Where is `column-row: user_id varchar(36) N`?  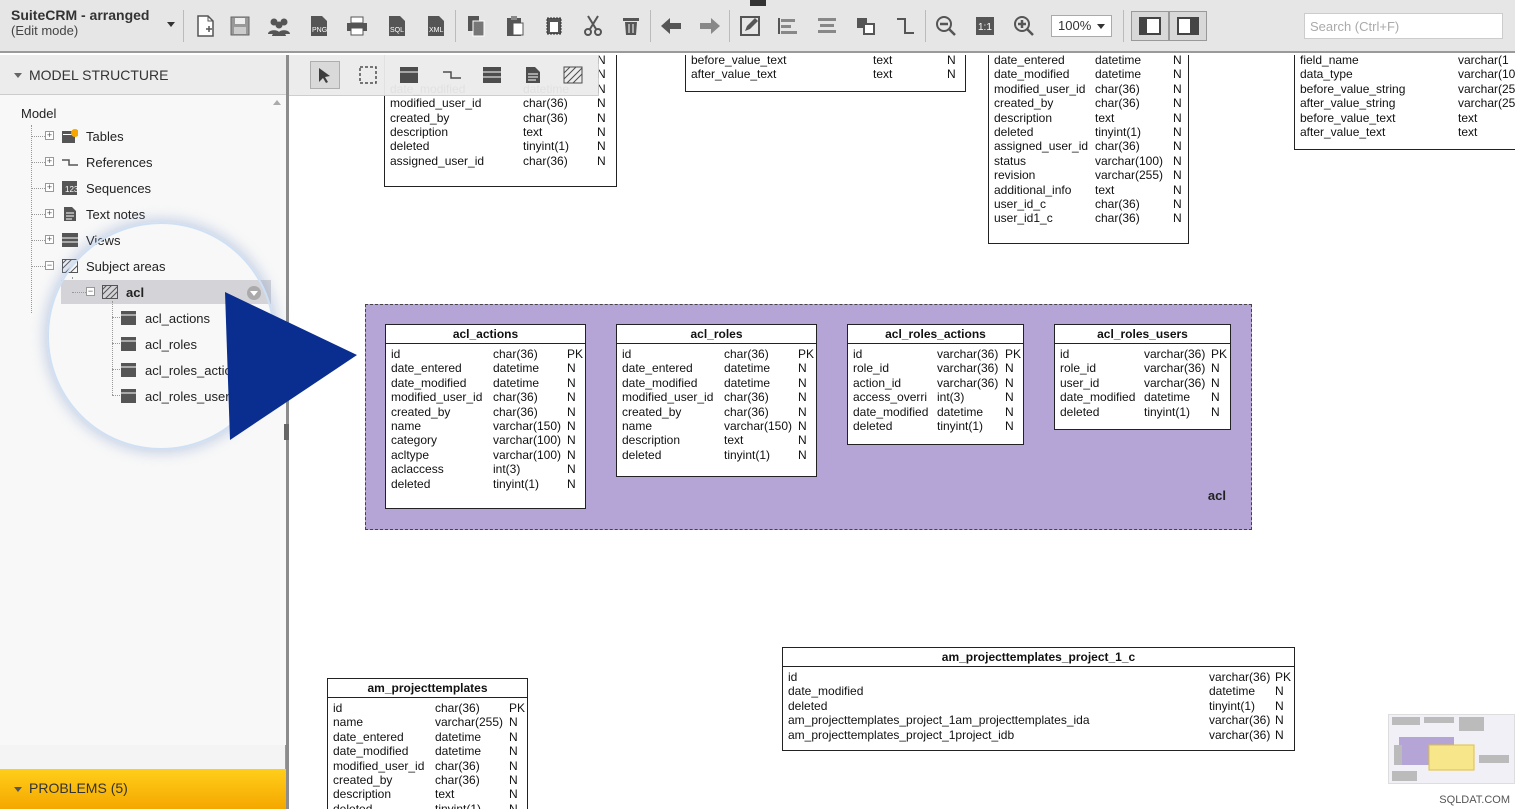
column-row: user_id varchar(36) N is located at coordinates (1142, 383).